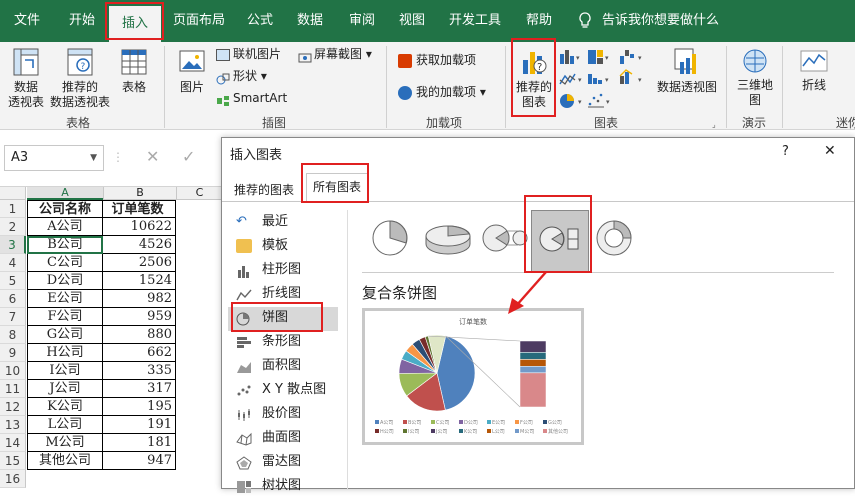 Image resolution: width=855 pixels, height=503 pixels. I want to click on chart-type-column: 柱形图, so click(268, 270).